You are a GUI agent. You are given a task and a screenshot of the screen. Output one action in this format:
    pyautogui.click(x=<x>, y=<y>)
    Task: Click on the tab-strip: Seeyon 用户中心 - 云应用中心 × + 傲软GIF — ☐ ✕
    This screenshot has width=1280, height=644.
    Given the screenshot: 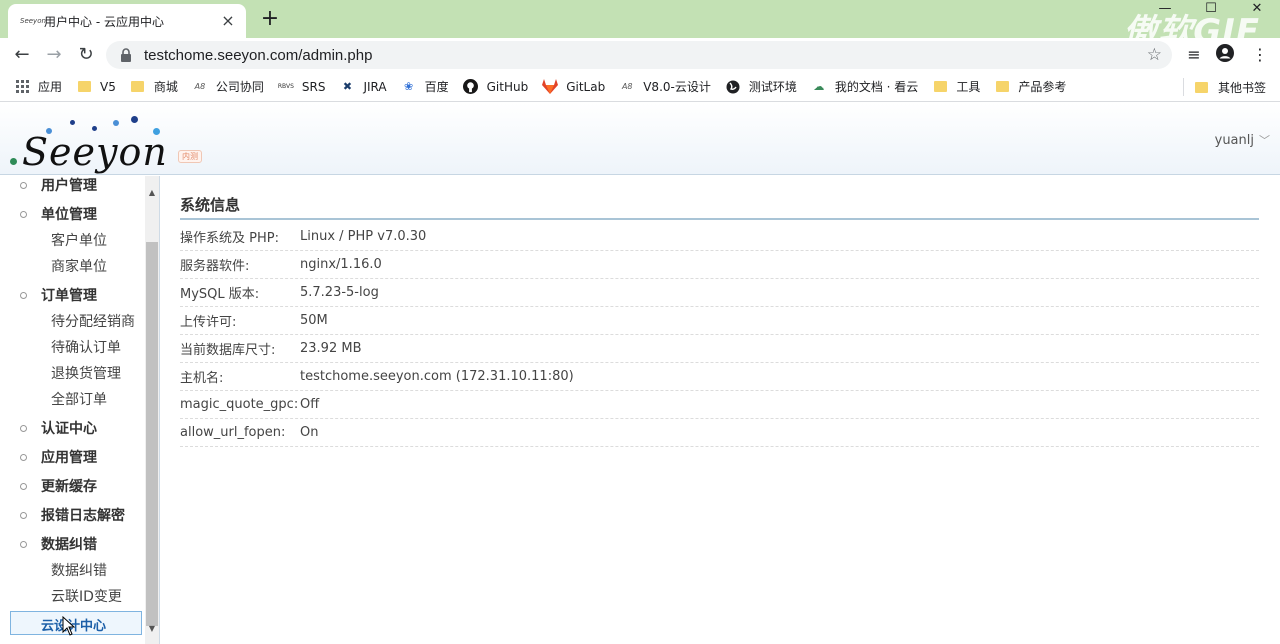 What is the action you would take?
    pyautogui.click(x=640, y=26)
    